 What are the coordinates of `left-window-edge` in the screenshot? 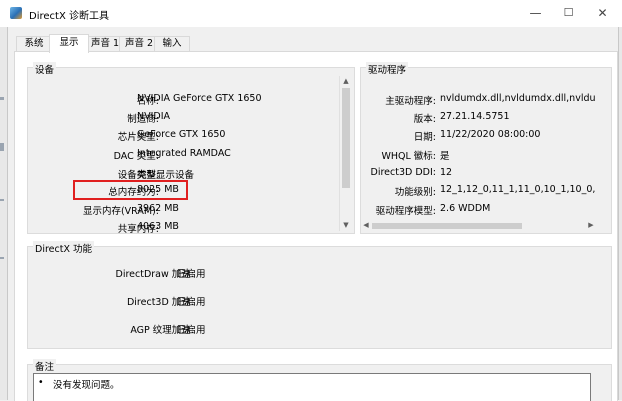 It's located at (4, 213).